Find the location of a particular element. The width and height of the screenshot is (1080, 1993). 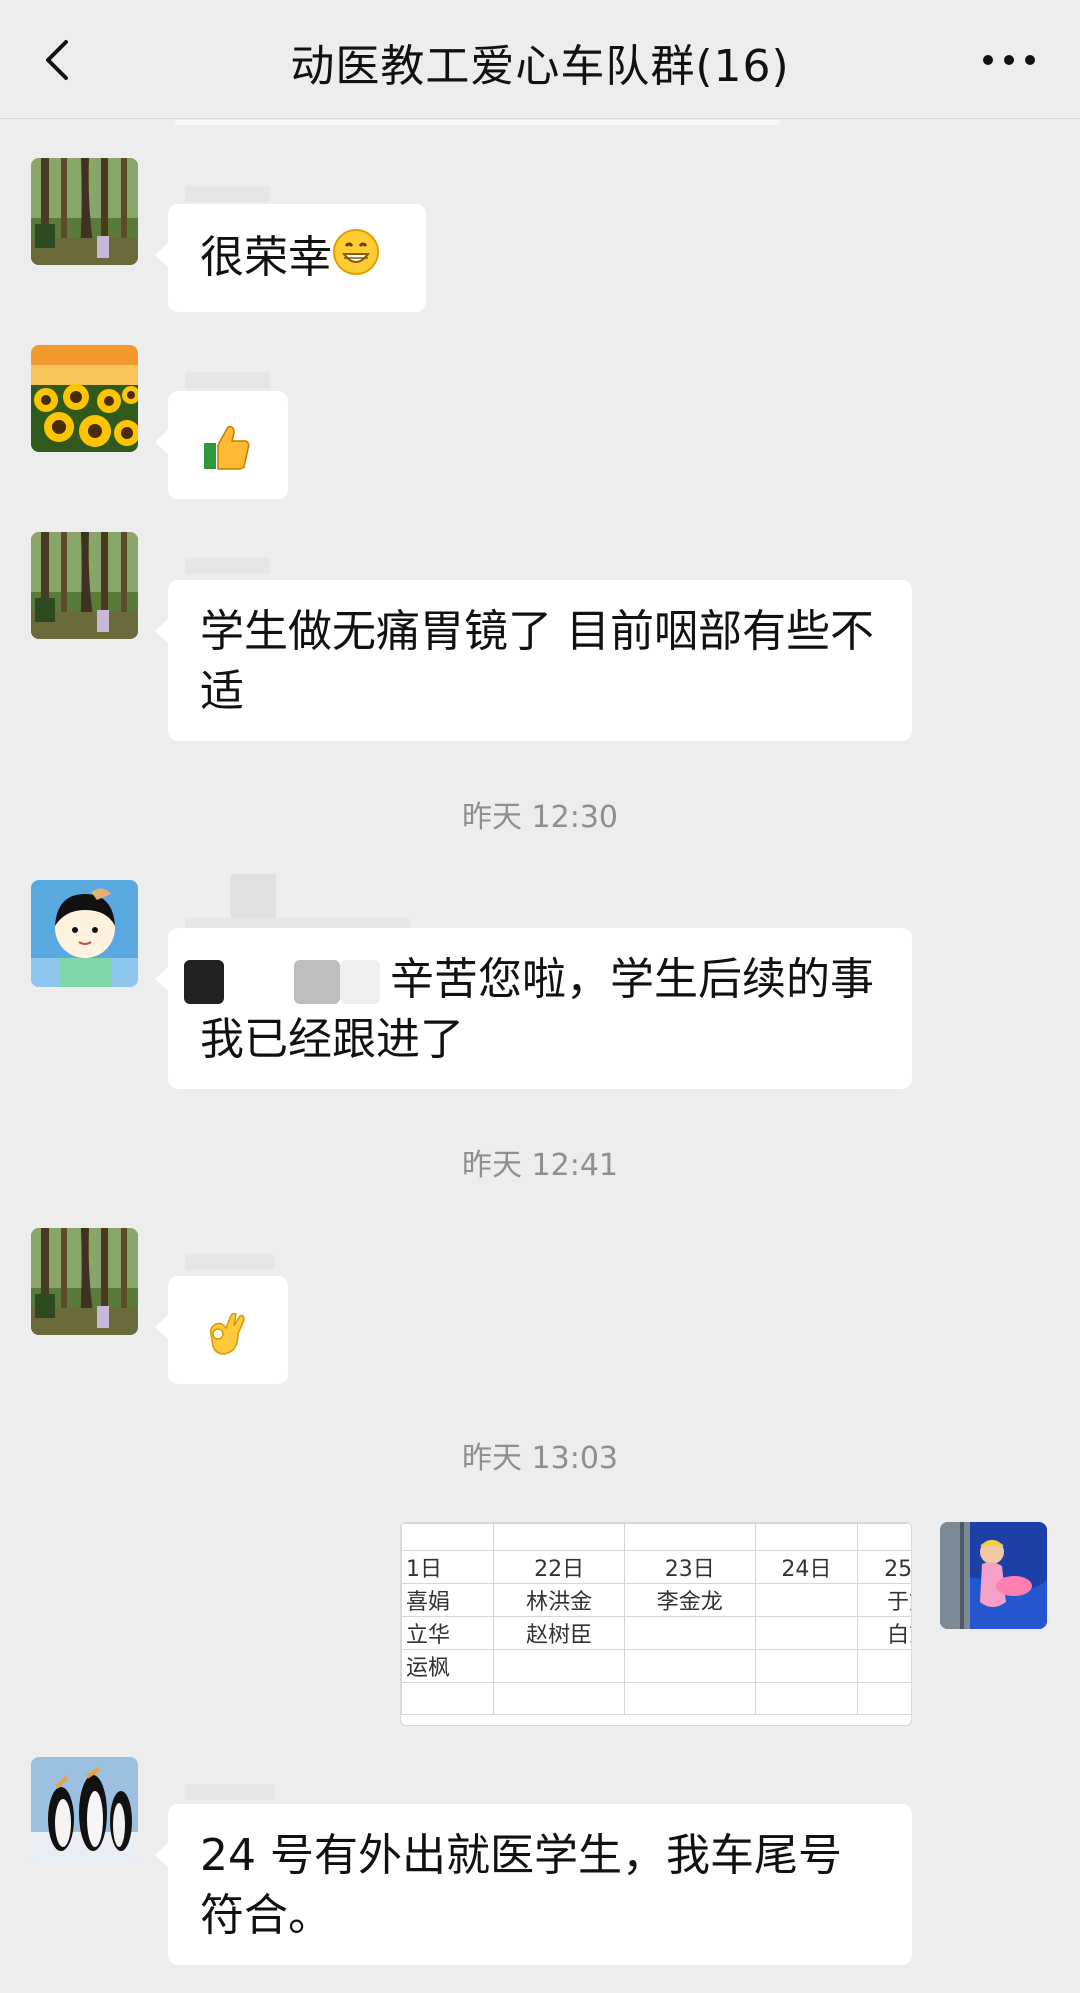

group-title: 动医教工爱心车队群(16) is located at coordinates (540, 66).